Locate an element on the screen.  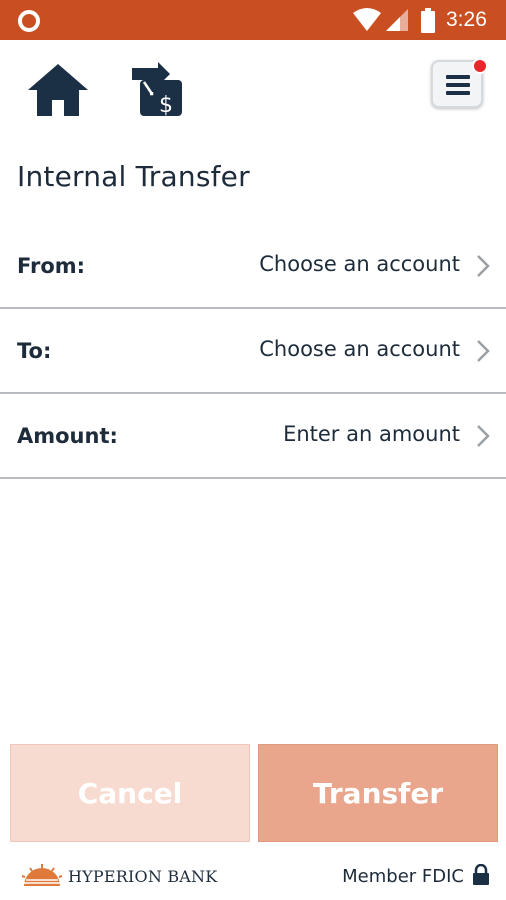
amount-label: Amount: is located at coordinates (67, 436).